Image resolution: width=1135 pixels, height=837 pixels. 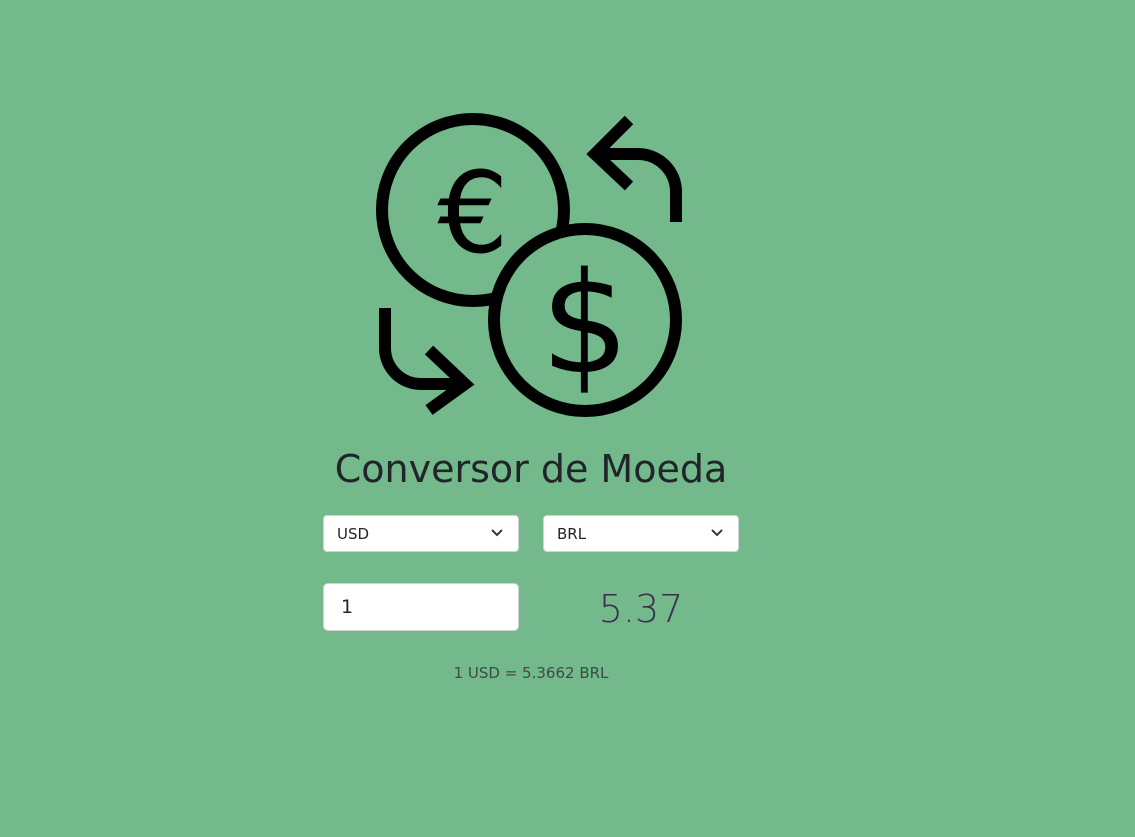 I want to click on currency-exchange-icon: € $, so click(x=529, y=265).